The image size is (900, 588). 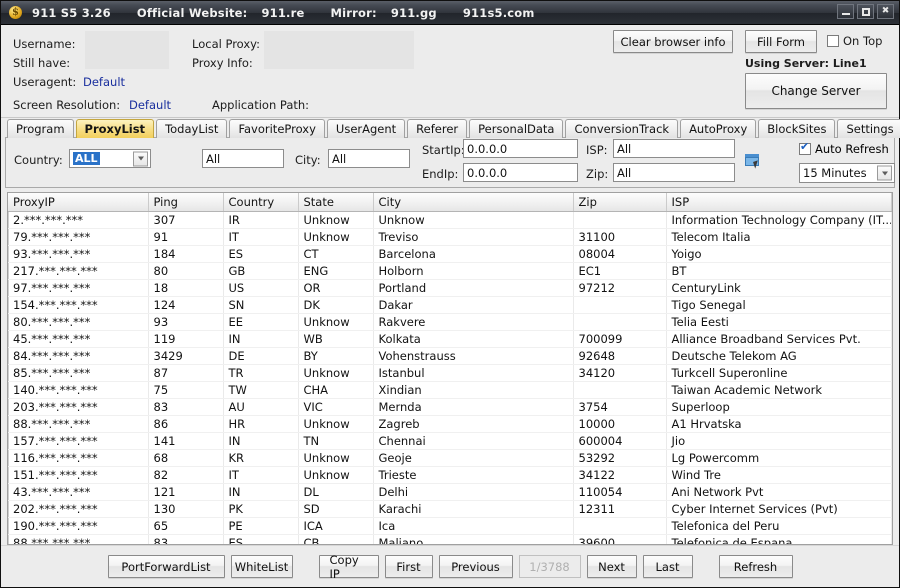 I want to click on next-button: Next, so click(x=611, y=566).